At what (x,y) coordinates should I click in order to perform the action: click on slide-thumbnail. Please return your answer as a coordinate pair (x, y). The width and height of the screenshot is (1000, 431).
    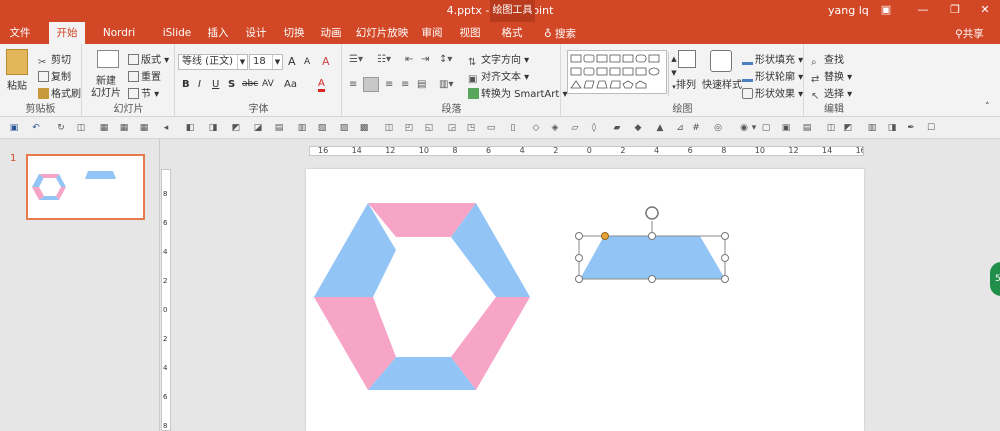
    Looking at the image, I should click on (85, 187).